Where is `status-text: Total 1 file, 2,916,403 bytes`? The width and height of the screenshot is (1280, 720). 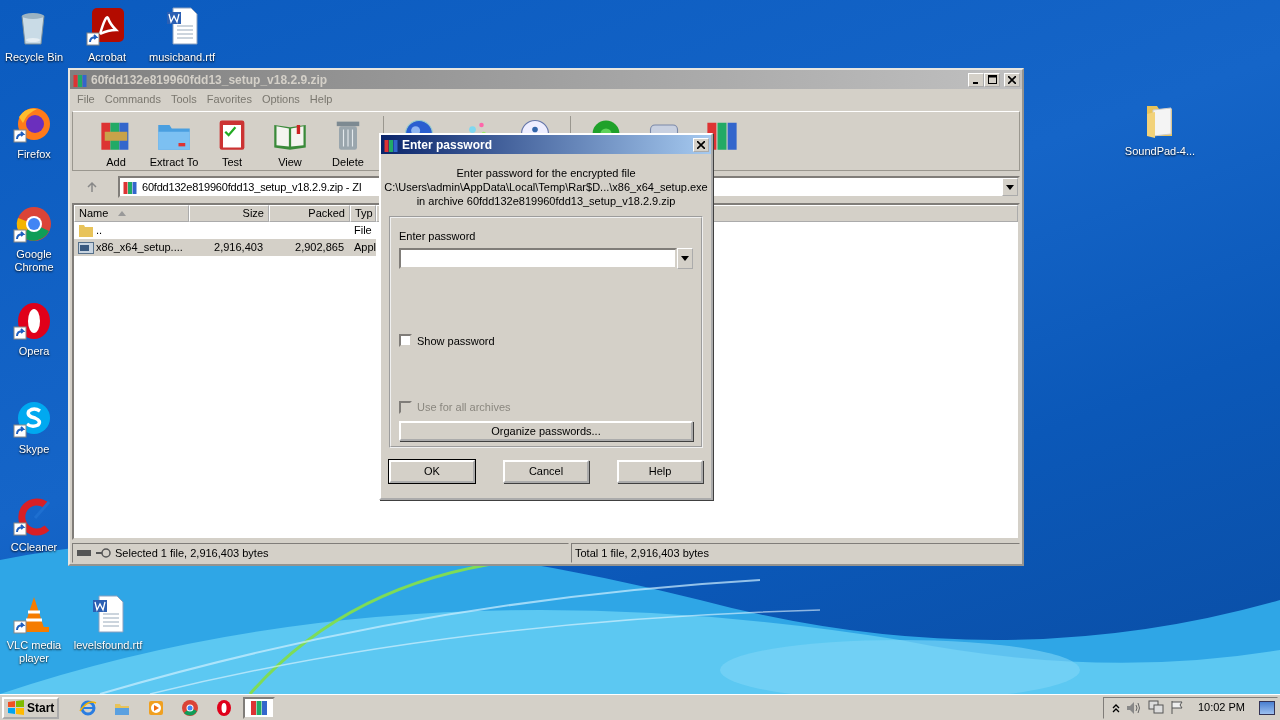 status-text: Total 1 file, 2,916,403 bytes is located at coordinates (642, 553).